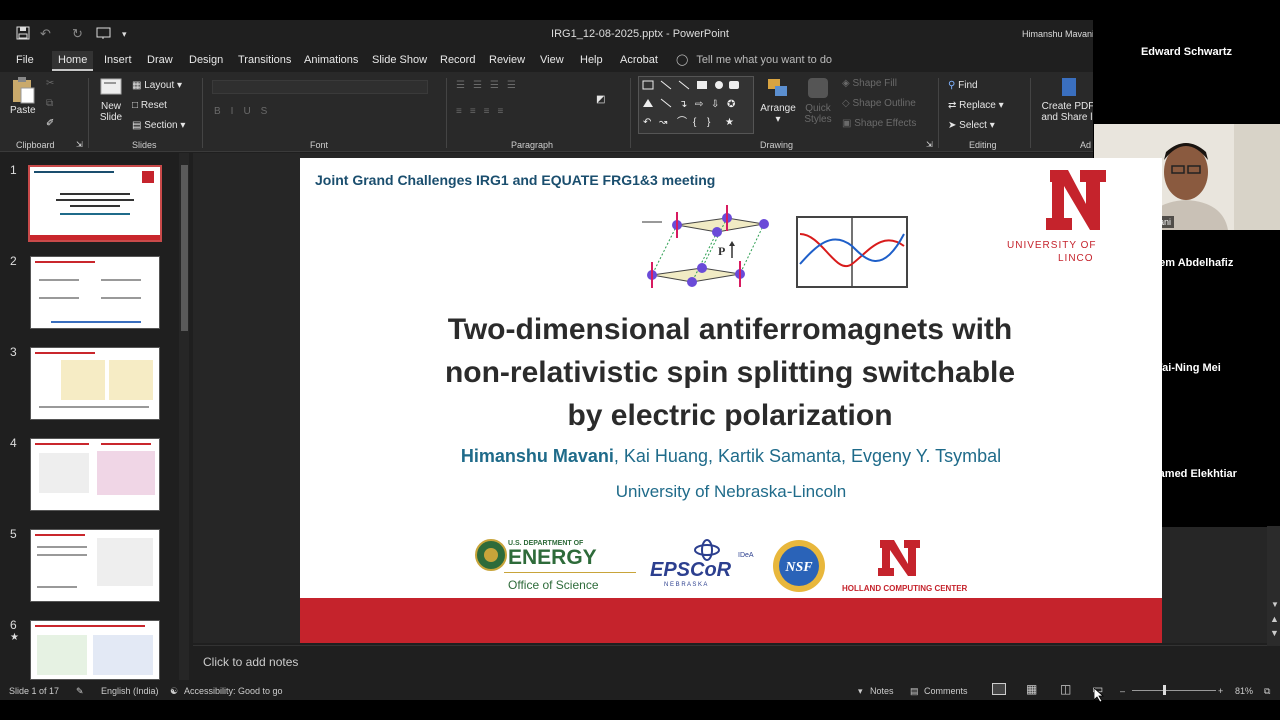  I want to click on slide-affiliation: University of Nebraska-Lincoln, so click(731, 492).